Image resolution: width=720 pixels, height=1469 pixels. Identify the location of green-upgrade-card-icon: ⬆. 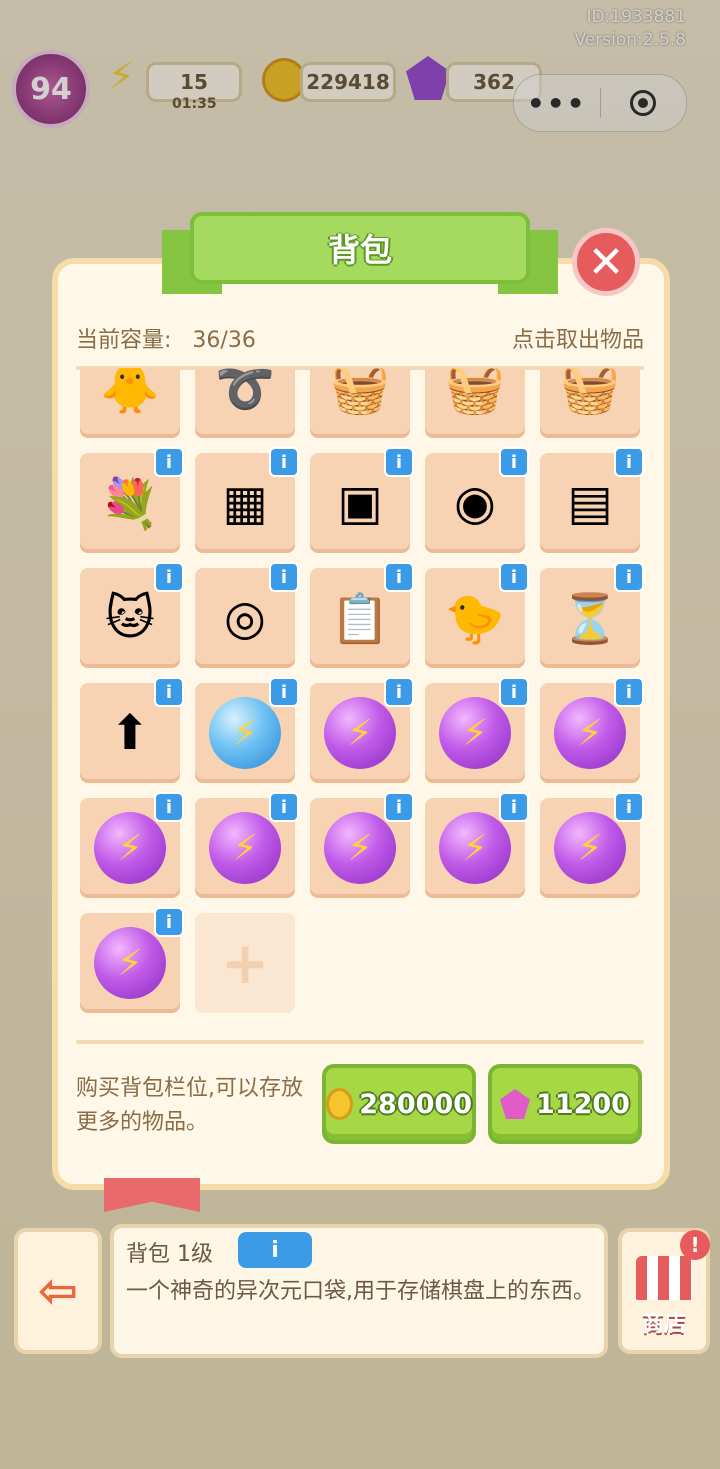
(130, 733).